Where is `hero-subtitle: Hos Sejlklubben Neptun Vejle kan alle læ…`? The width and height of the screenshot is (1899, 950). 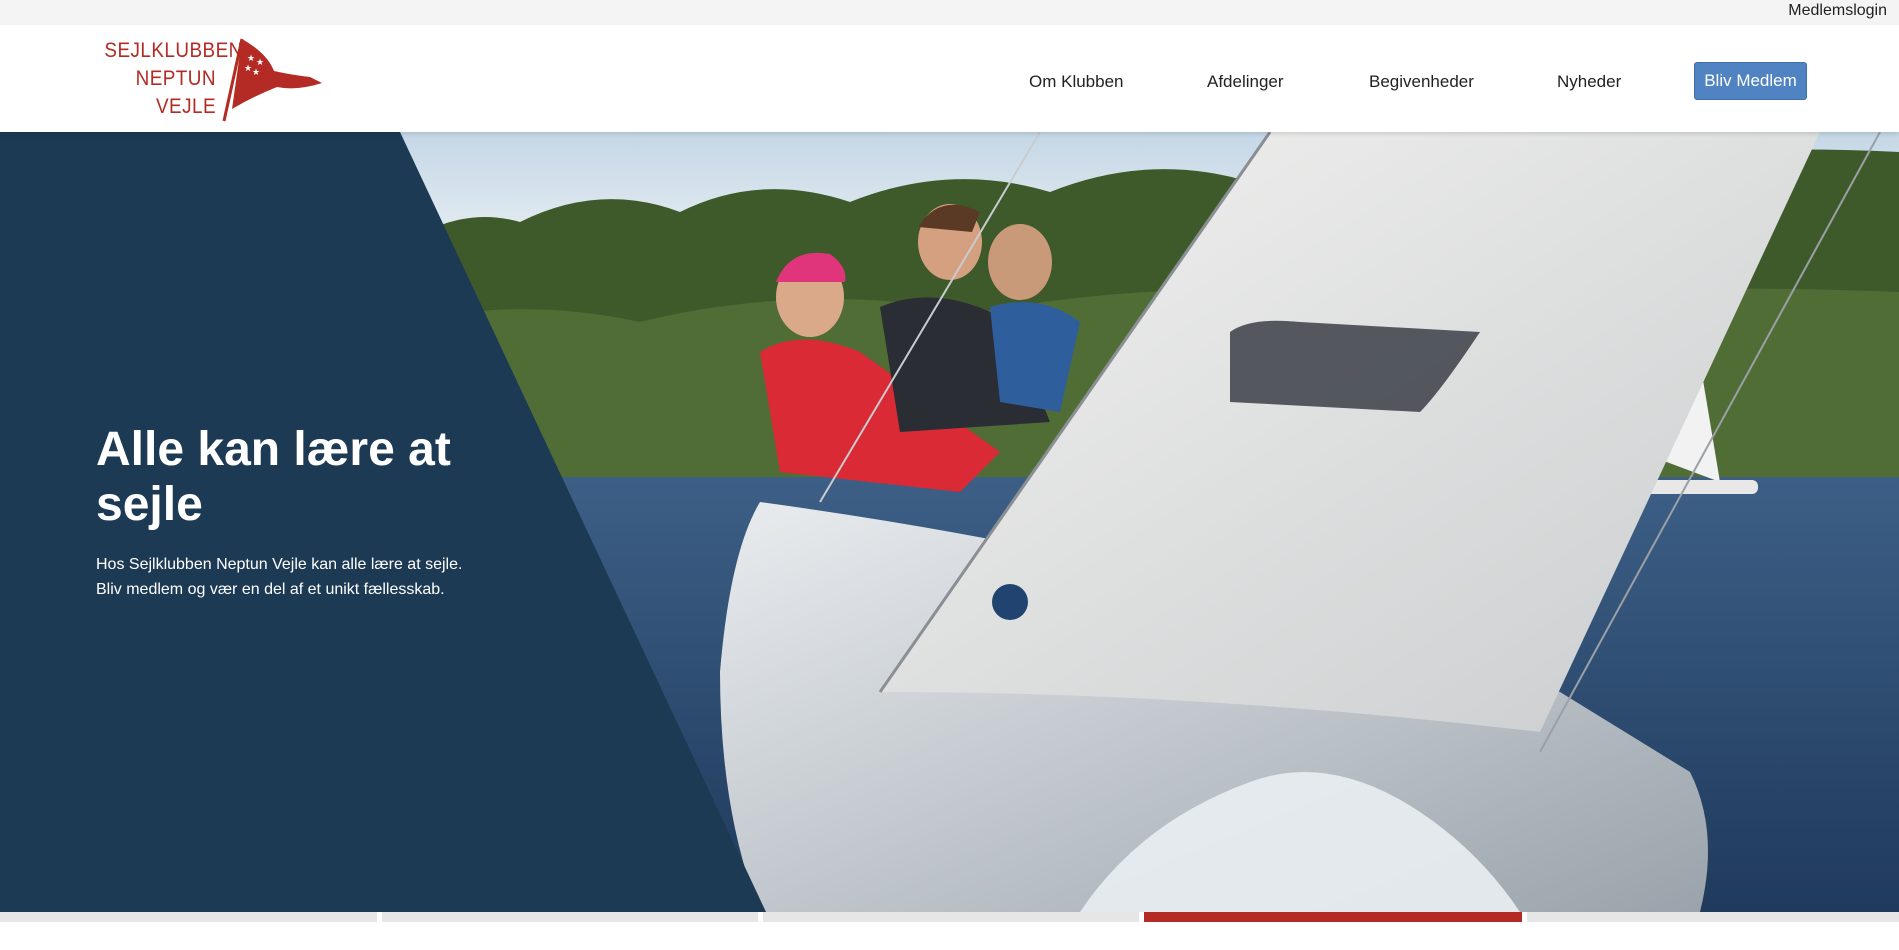
hero-subtitle: Hos Sejlklubben Neptun Vejle kan alle læ… is located at coordinates (306, 577).